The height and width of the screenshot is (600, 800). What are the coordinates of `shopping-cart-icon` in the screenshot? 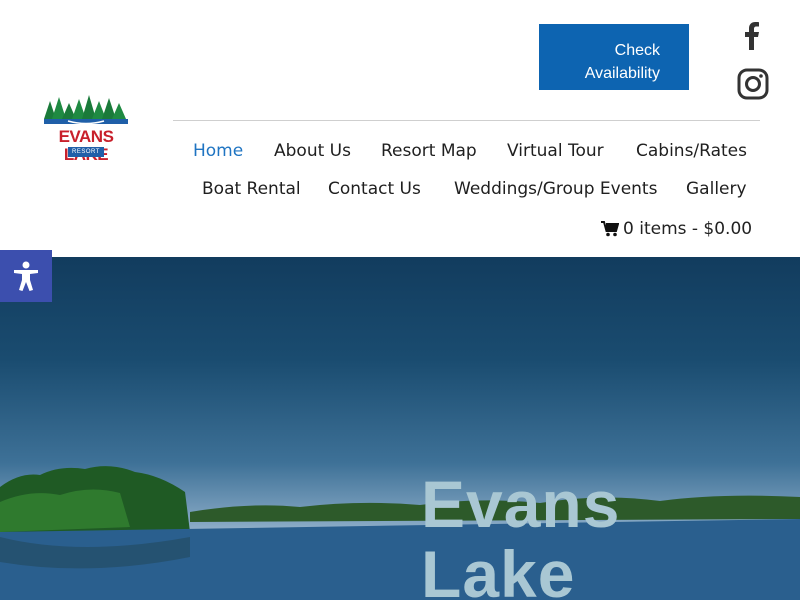 It's located at (610, 229).